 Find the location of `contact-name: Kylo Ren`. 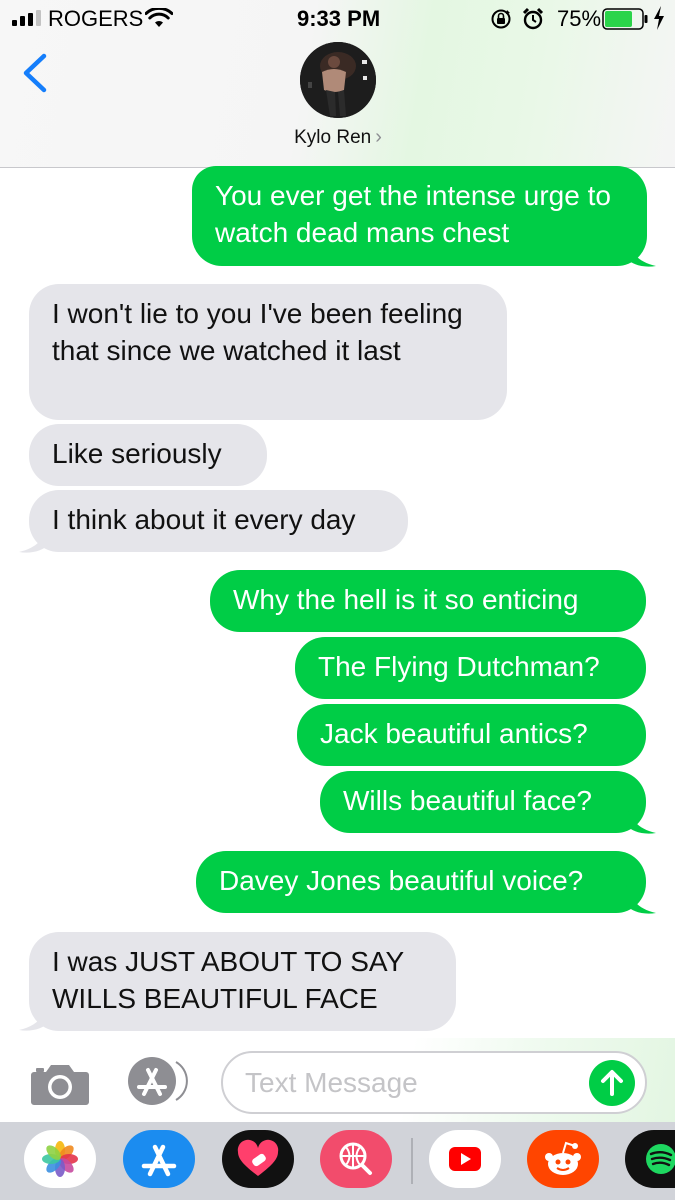

contact-name: Kylo Ren is located at coordinates (333, 137).